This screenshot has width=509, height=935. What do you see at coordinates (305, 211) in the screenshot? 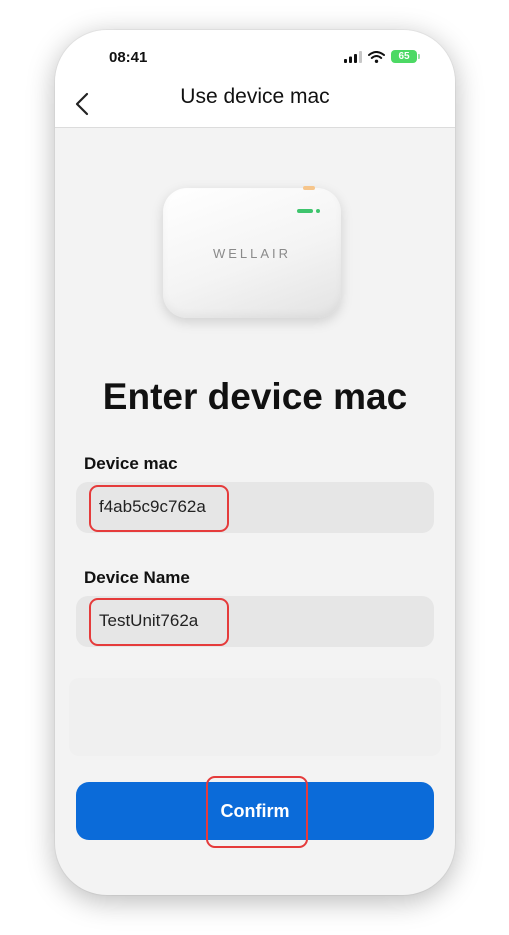
I see `device-led` at bounding box center [305, 211].